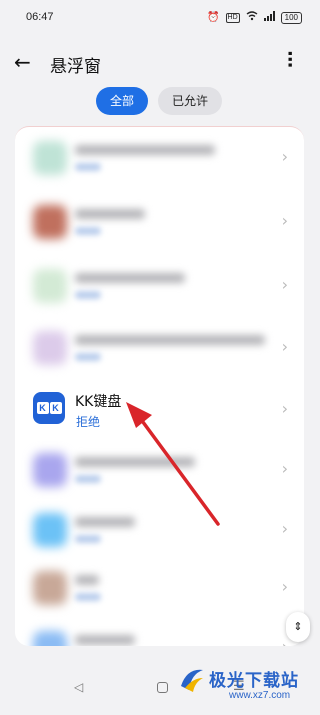 The image size is (320, 715). Describe the element at coordinates (291, 17) in the screenshot. I see `battery-icon: 100` at that location.